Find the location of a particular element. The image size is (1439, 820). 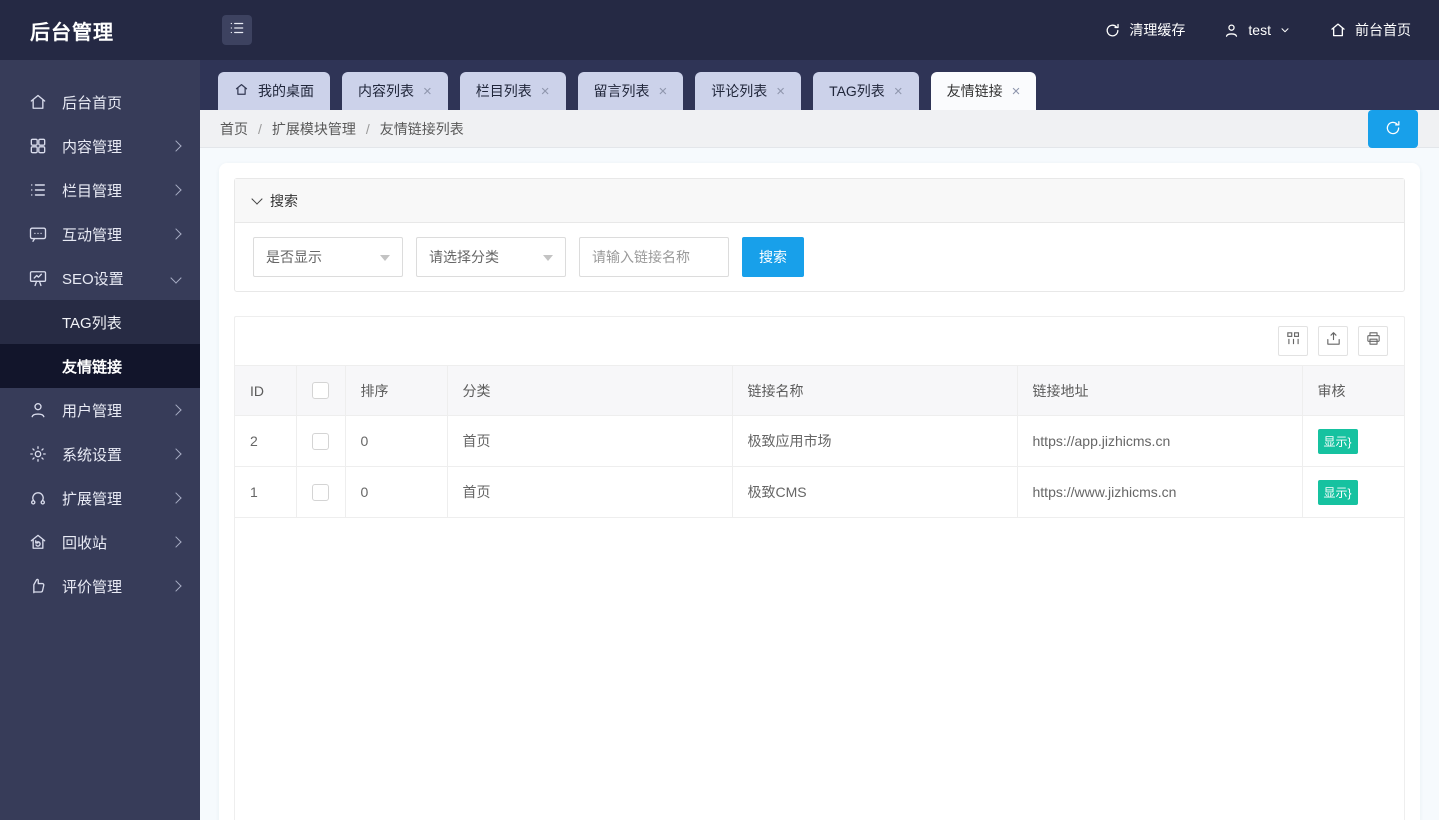

col-header-select is located at coordinates (320, 390).